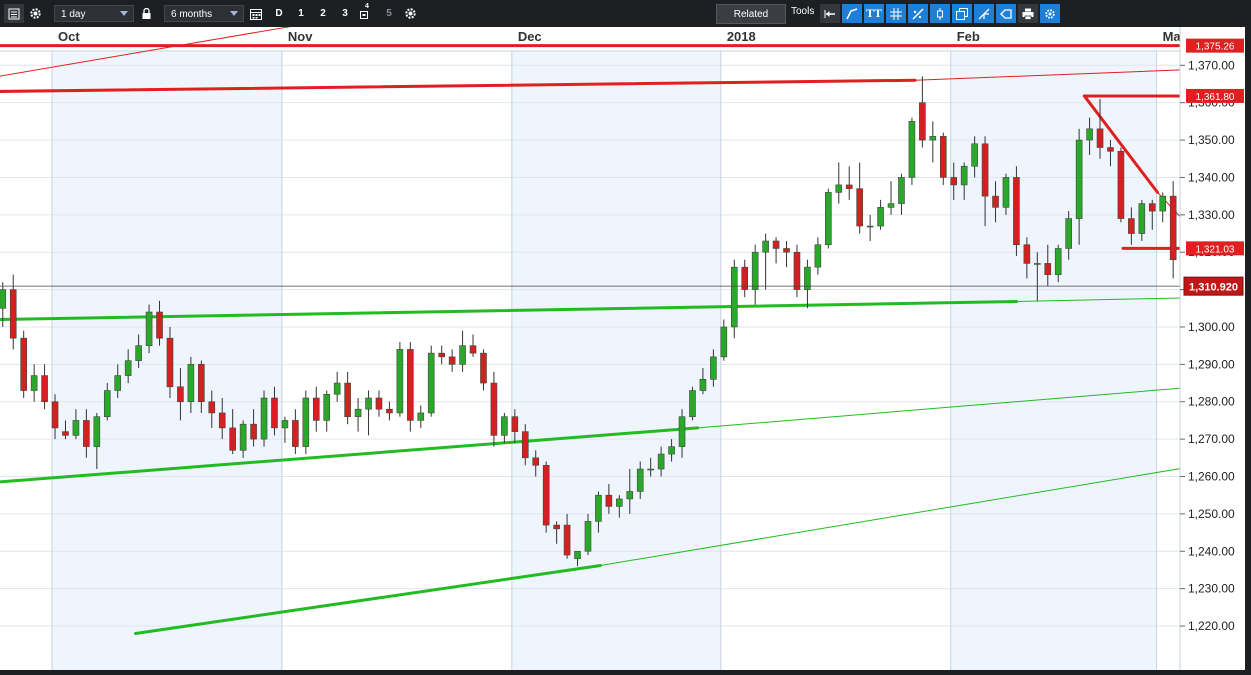 The height and width of the screenshot is (675, 1251). Describe the element at coordinates (803, 11) in the screenshot. I see `tools-label: Tools` at that location.